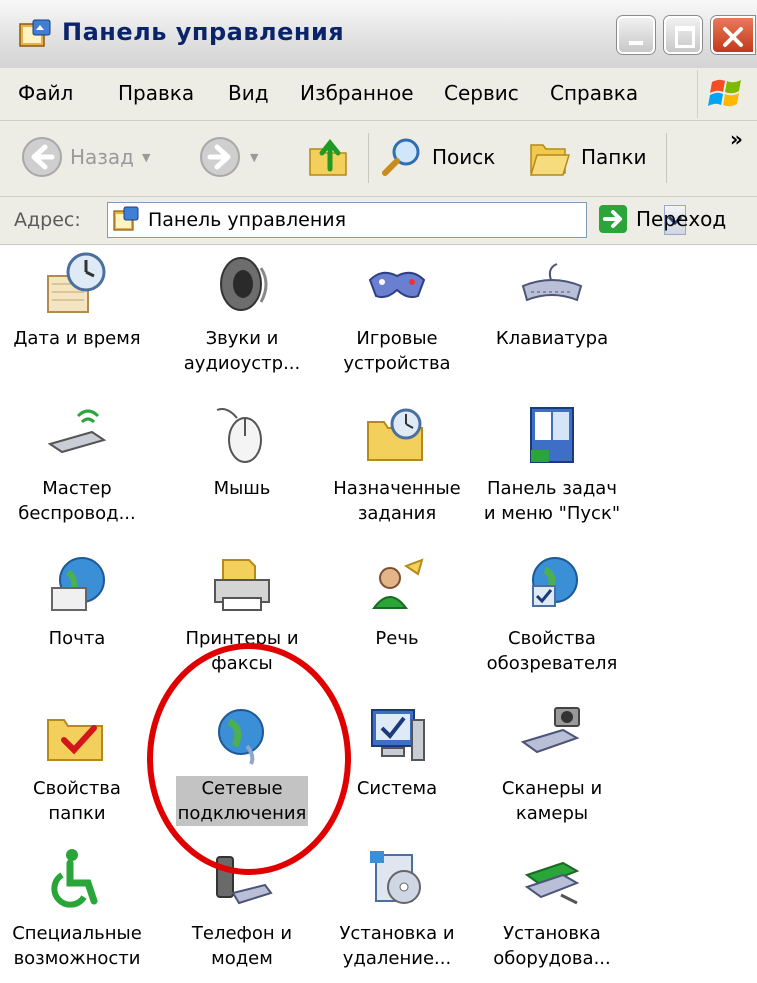 This screenshot has height=983, width=757. I want to click on folders-label: Папки, so click(614, 157).